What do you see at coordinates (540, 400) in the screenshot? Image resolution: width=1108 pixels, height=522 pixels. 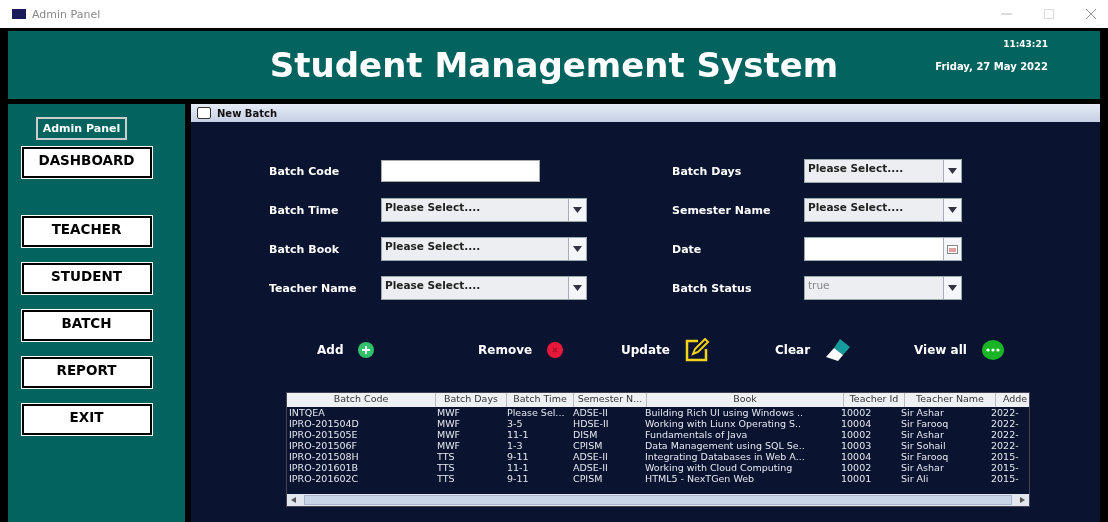 I see `column-header: Batch Time` at bounding box center [540, 400].